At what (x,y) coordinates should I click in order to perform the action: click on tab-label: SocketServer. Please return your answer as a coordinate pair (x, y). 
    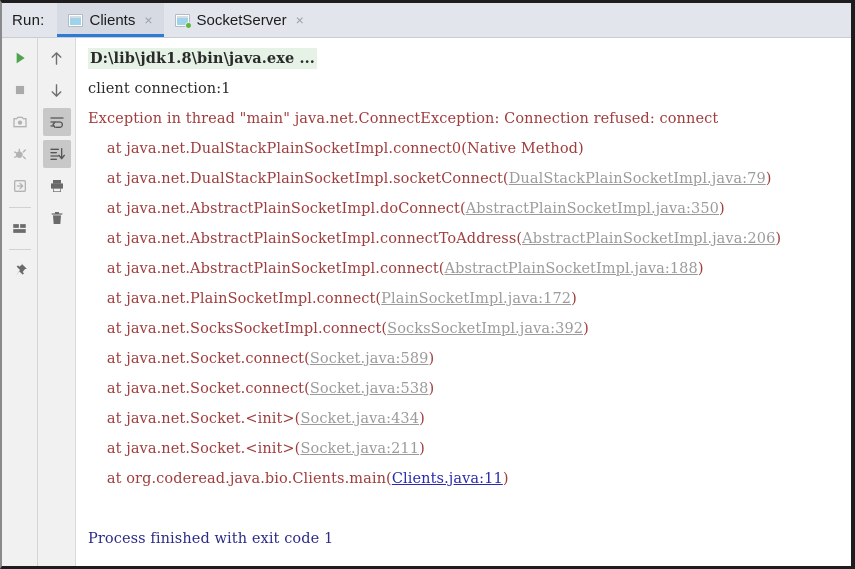
    Looking at the image, I should click on (241, 20).